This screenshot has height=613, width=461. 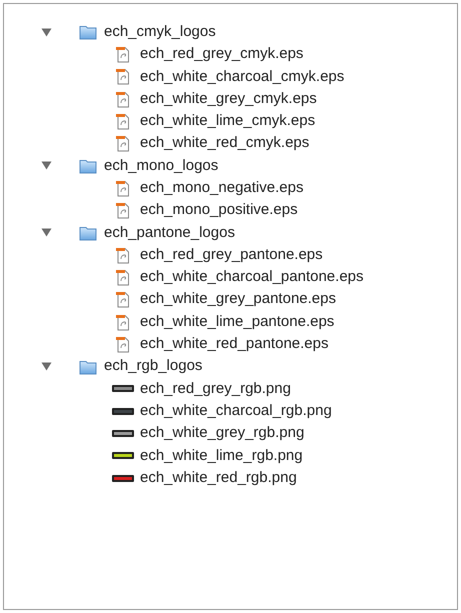 What do you see at coordinates (160, 32) in the screenshot?
I see `folder-name: ech_cmyk_logos` at bounding box center [160, 32].